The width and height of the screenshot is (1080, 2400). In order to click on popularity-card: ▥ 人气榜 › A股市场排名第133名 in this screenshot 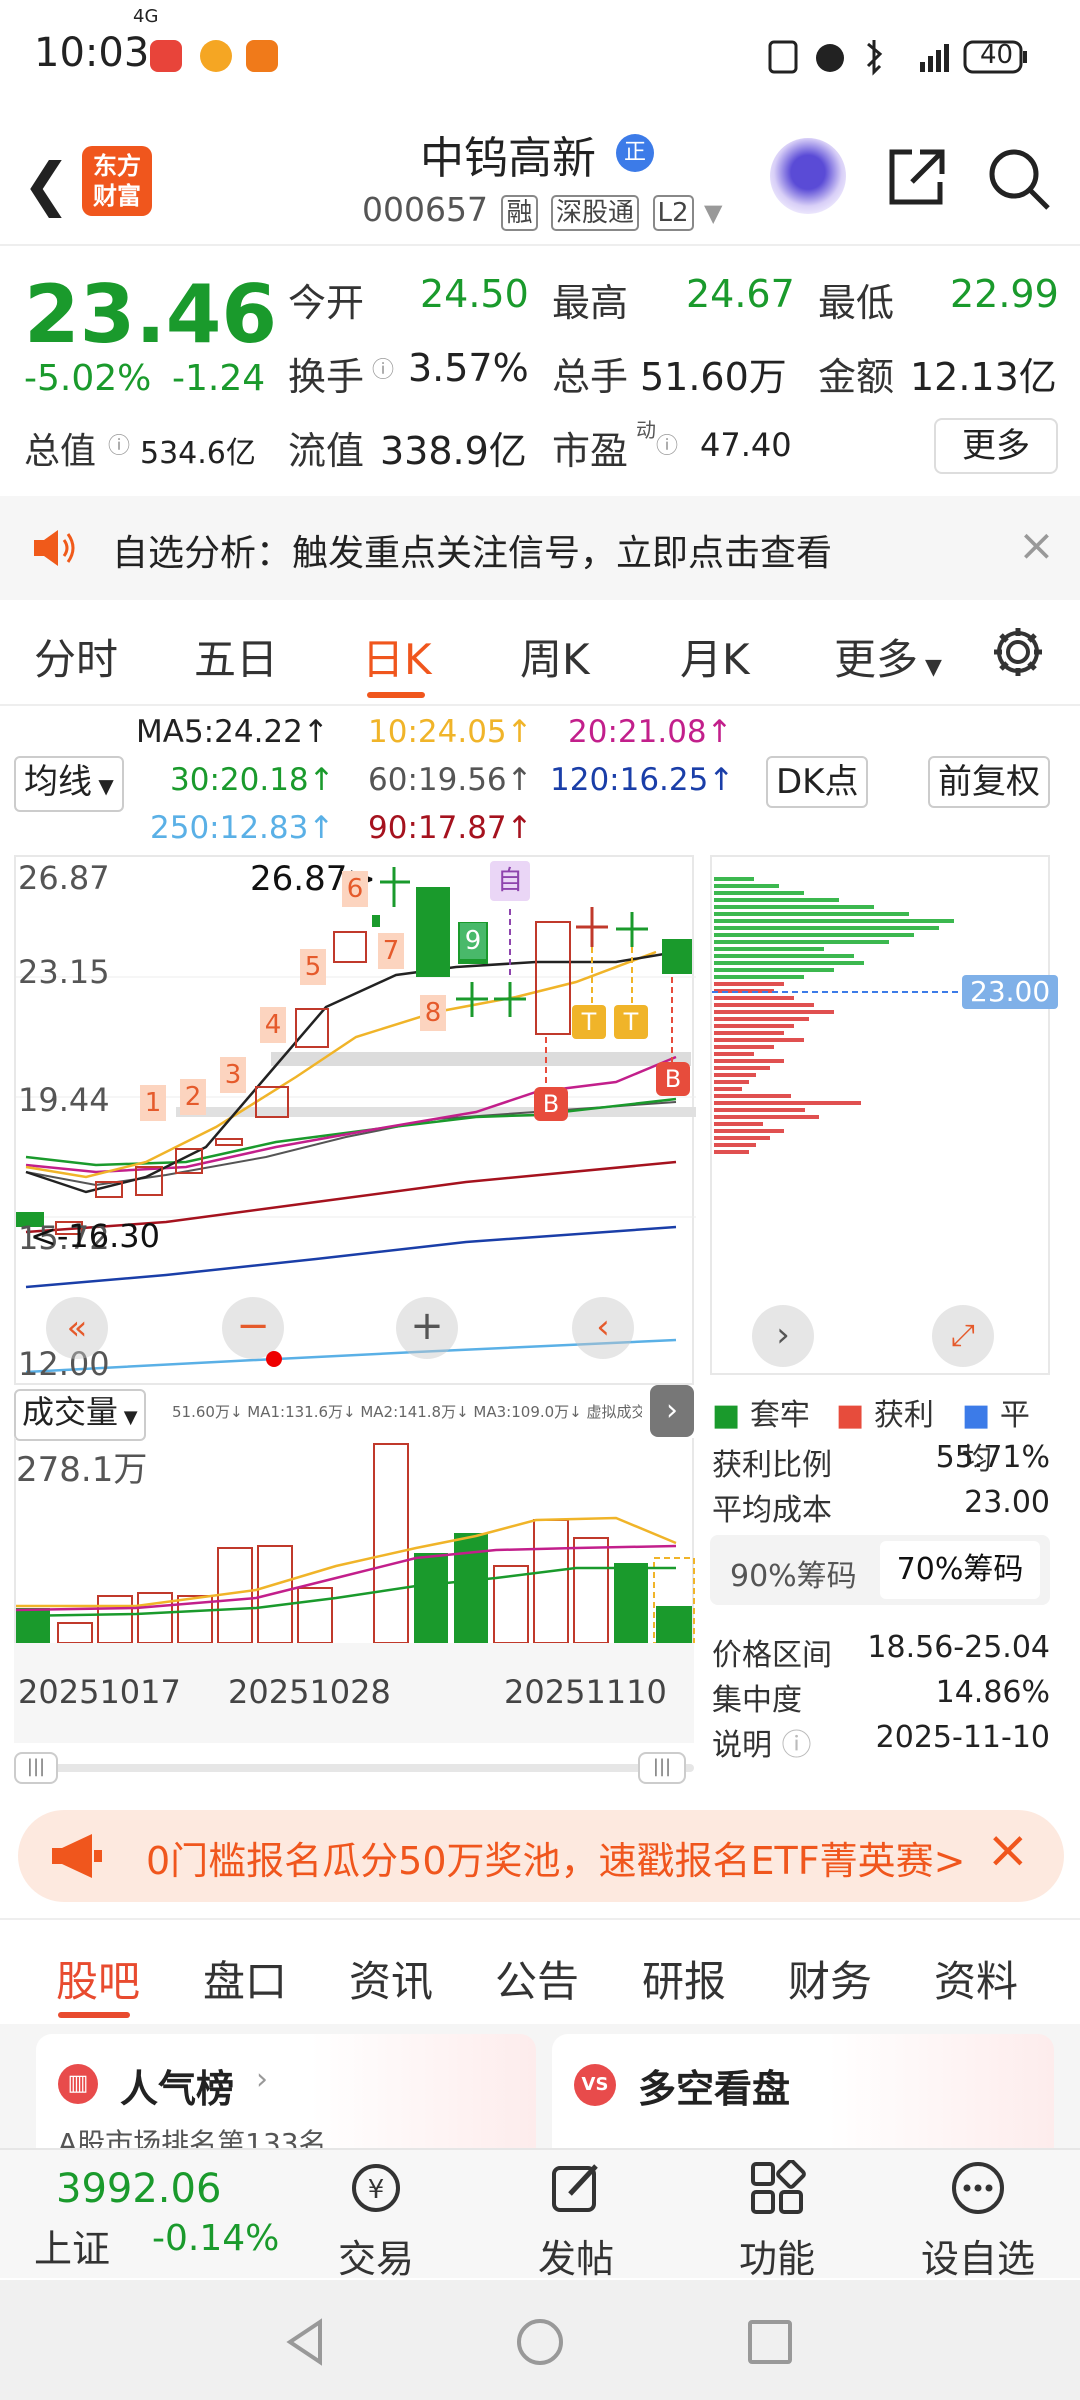, I will do `click(286, 2099)`.